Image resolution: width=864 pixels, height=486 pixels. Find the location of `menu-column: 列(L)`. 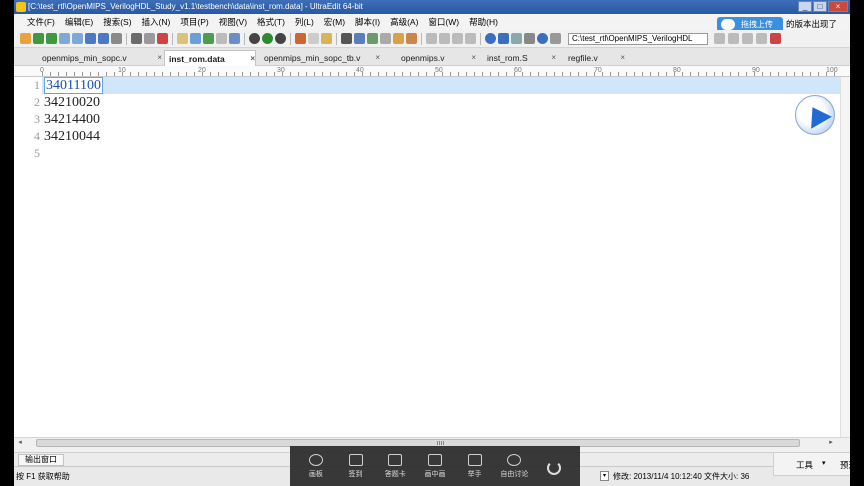

menu-column: 列(L) is located at coordinates (304, 22).